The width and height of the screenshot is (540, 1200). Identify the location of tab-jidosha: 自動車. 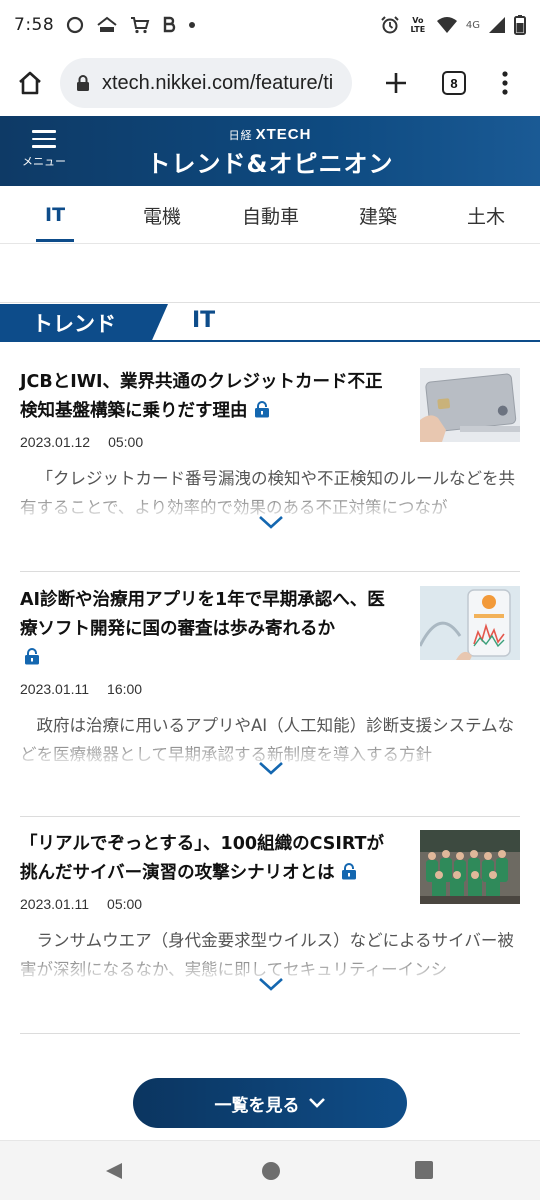
(270, 215).